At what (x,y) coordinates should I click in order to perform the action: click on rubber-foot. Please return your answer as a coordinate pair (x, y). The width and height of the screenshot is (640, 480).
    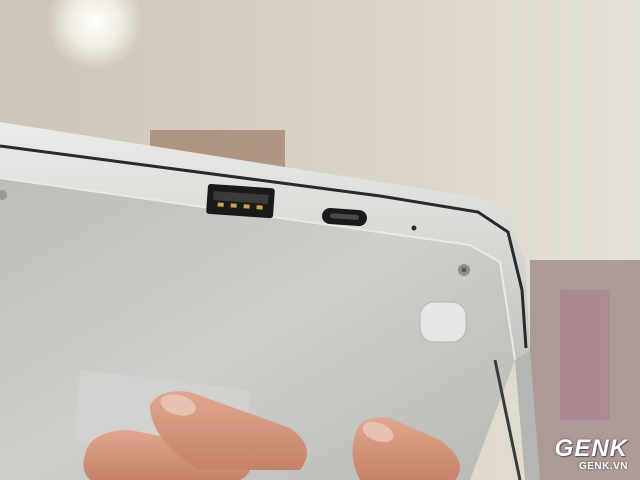
    Looking at the image, I should click on (443, 322).